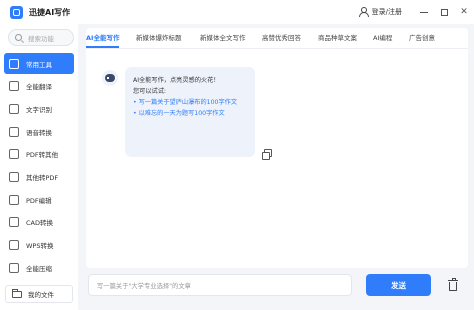 This screenshot has width=474, height=310. I want to click on folder-icon, so click(17, 293).